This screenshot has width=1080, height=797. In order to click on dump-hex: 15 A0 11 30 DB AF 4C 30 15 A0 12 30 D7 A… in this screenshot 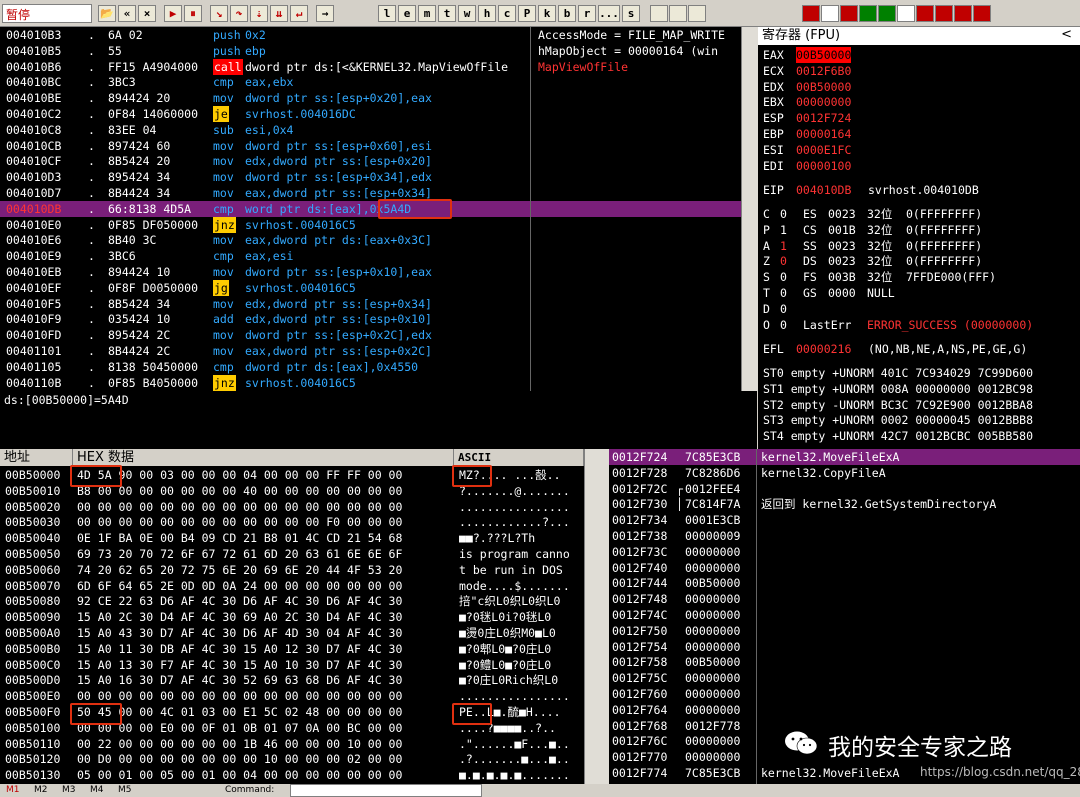, I will do `click(264, 649)`.